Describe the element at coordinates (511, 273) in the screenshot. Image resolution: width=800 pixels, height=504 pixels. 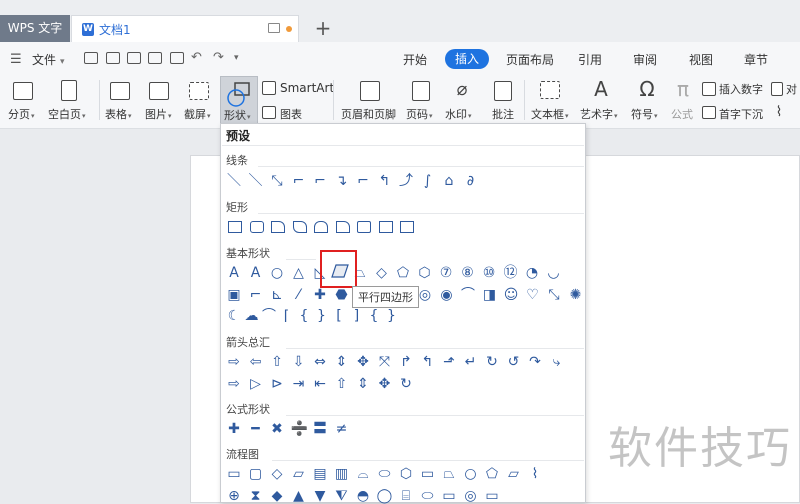
I see `basic_row1_b-shape-icon: ⑫` at that location.